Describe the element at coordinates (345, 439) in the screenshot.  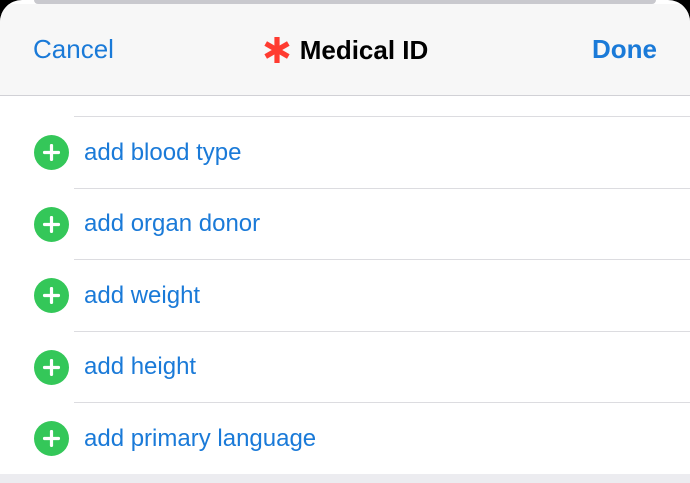
I see `add-primary-language-row: add primary language` at that location.